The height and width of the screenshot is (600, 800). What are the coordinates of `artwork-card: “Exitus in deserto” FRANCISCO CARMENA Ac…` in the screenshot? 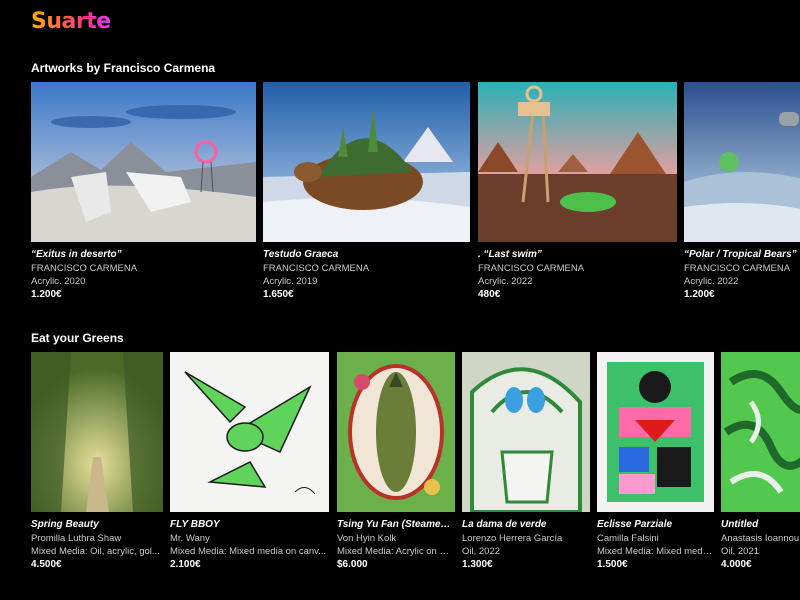 It's located at (143, 192).